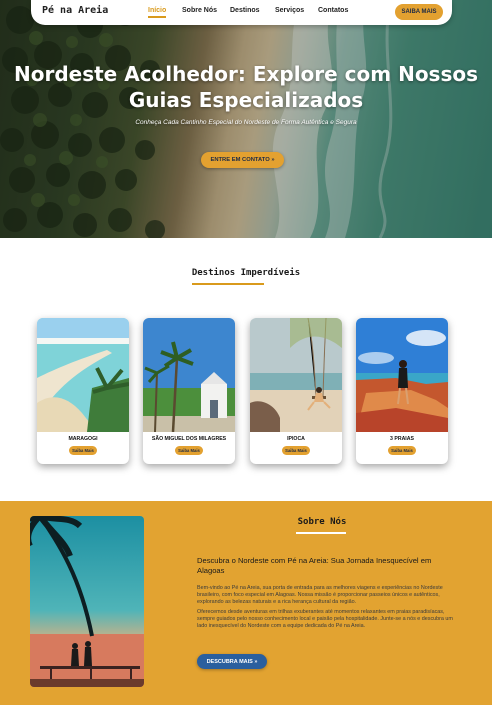 The width and height of the screenshot is (492, 705). What do you see at coordinates (189, 375) in the screenshot?
I see `sao-miguel-image` at bounding box center [189, 375].